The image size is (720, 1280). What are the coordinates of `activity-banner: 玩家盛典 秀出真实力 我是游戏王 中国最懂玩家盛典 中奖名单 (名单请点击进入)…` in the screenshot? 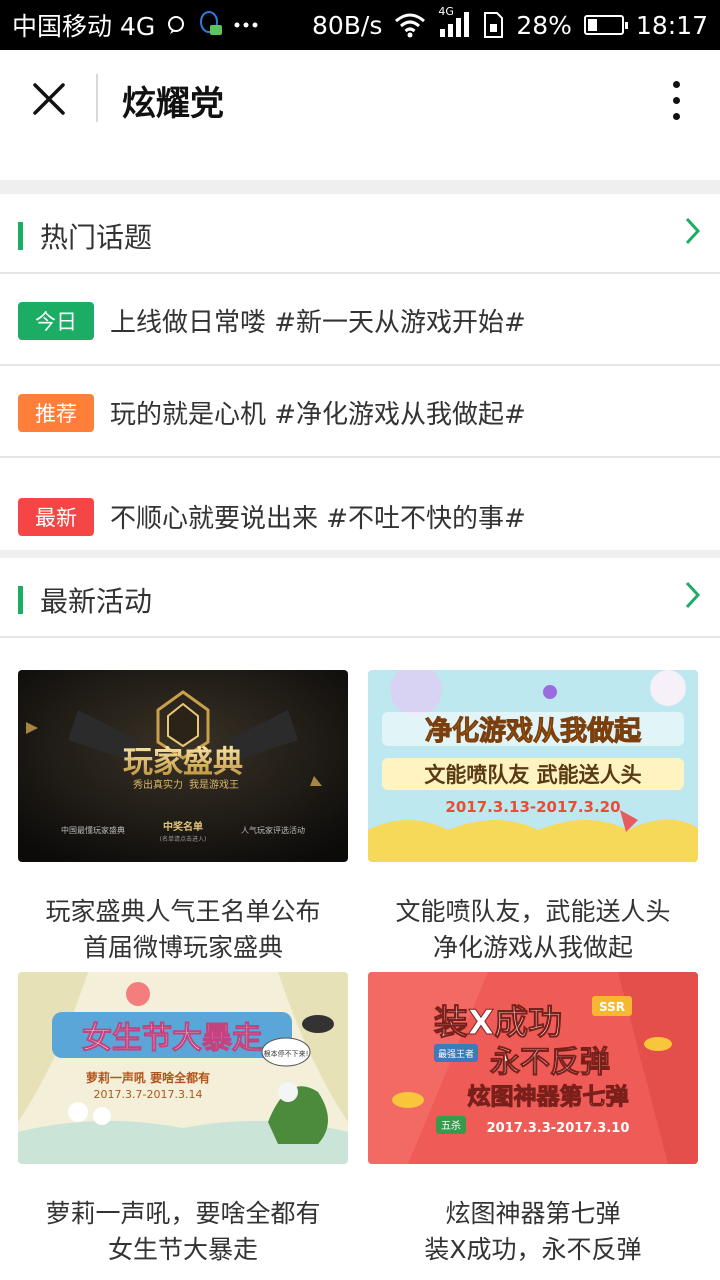 It's located at (183, 766).